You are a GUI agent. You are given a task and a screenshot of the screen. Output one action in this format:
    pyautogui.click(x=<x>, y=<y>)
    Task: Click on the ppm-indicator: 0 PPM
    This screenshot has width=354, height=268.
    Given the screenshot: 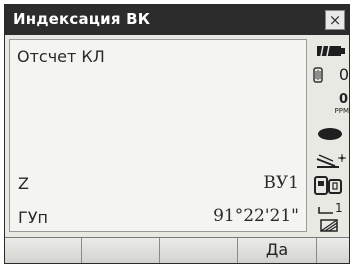 What is the action you would take?
    pyautogui.click(x=329, y=105)
    